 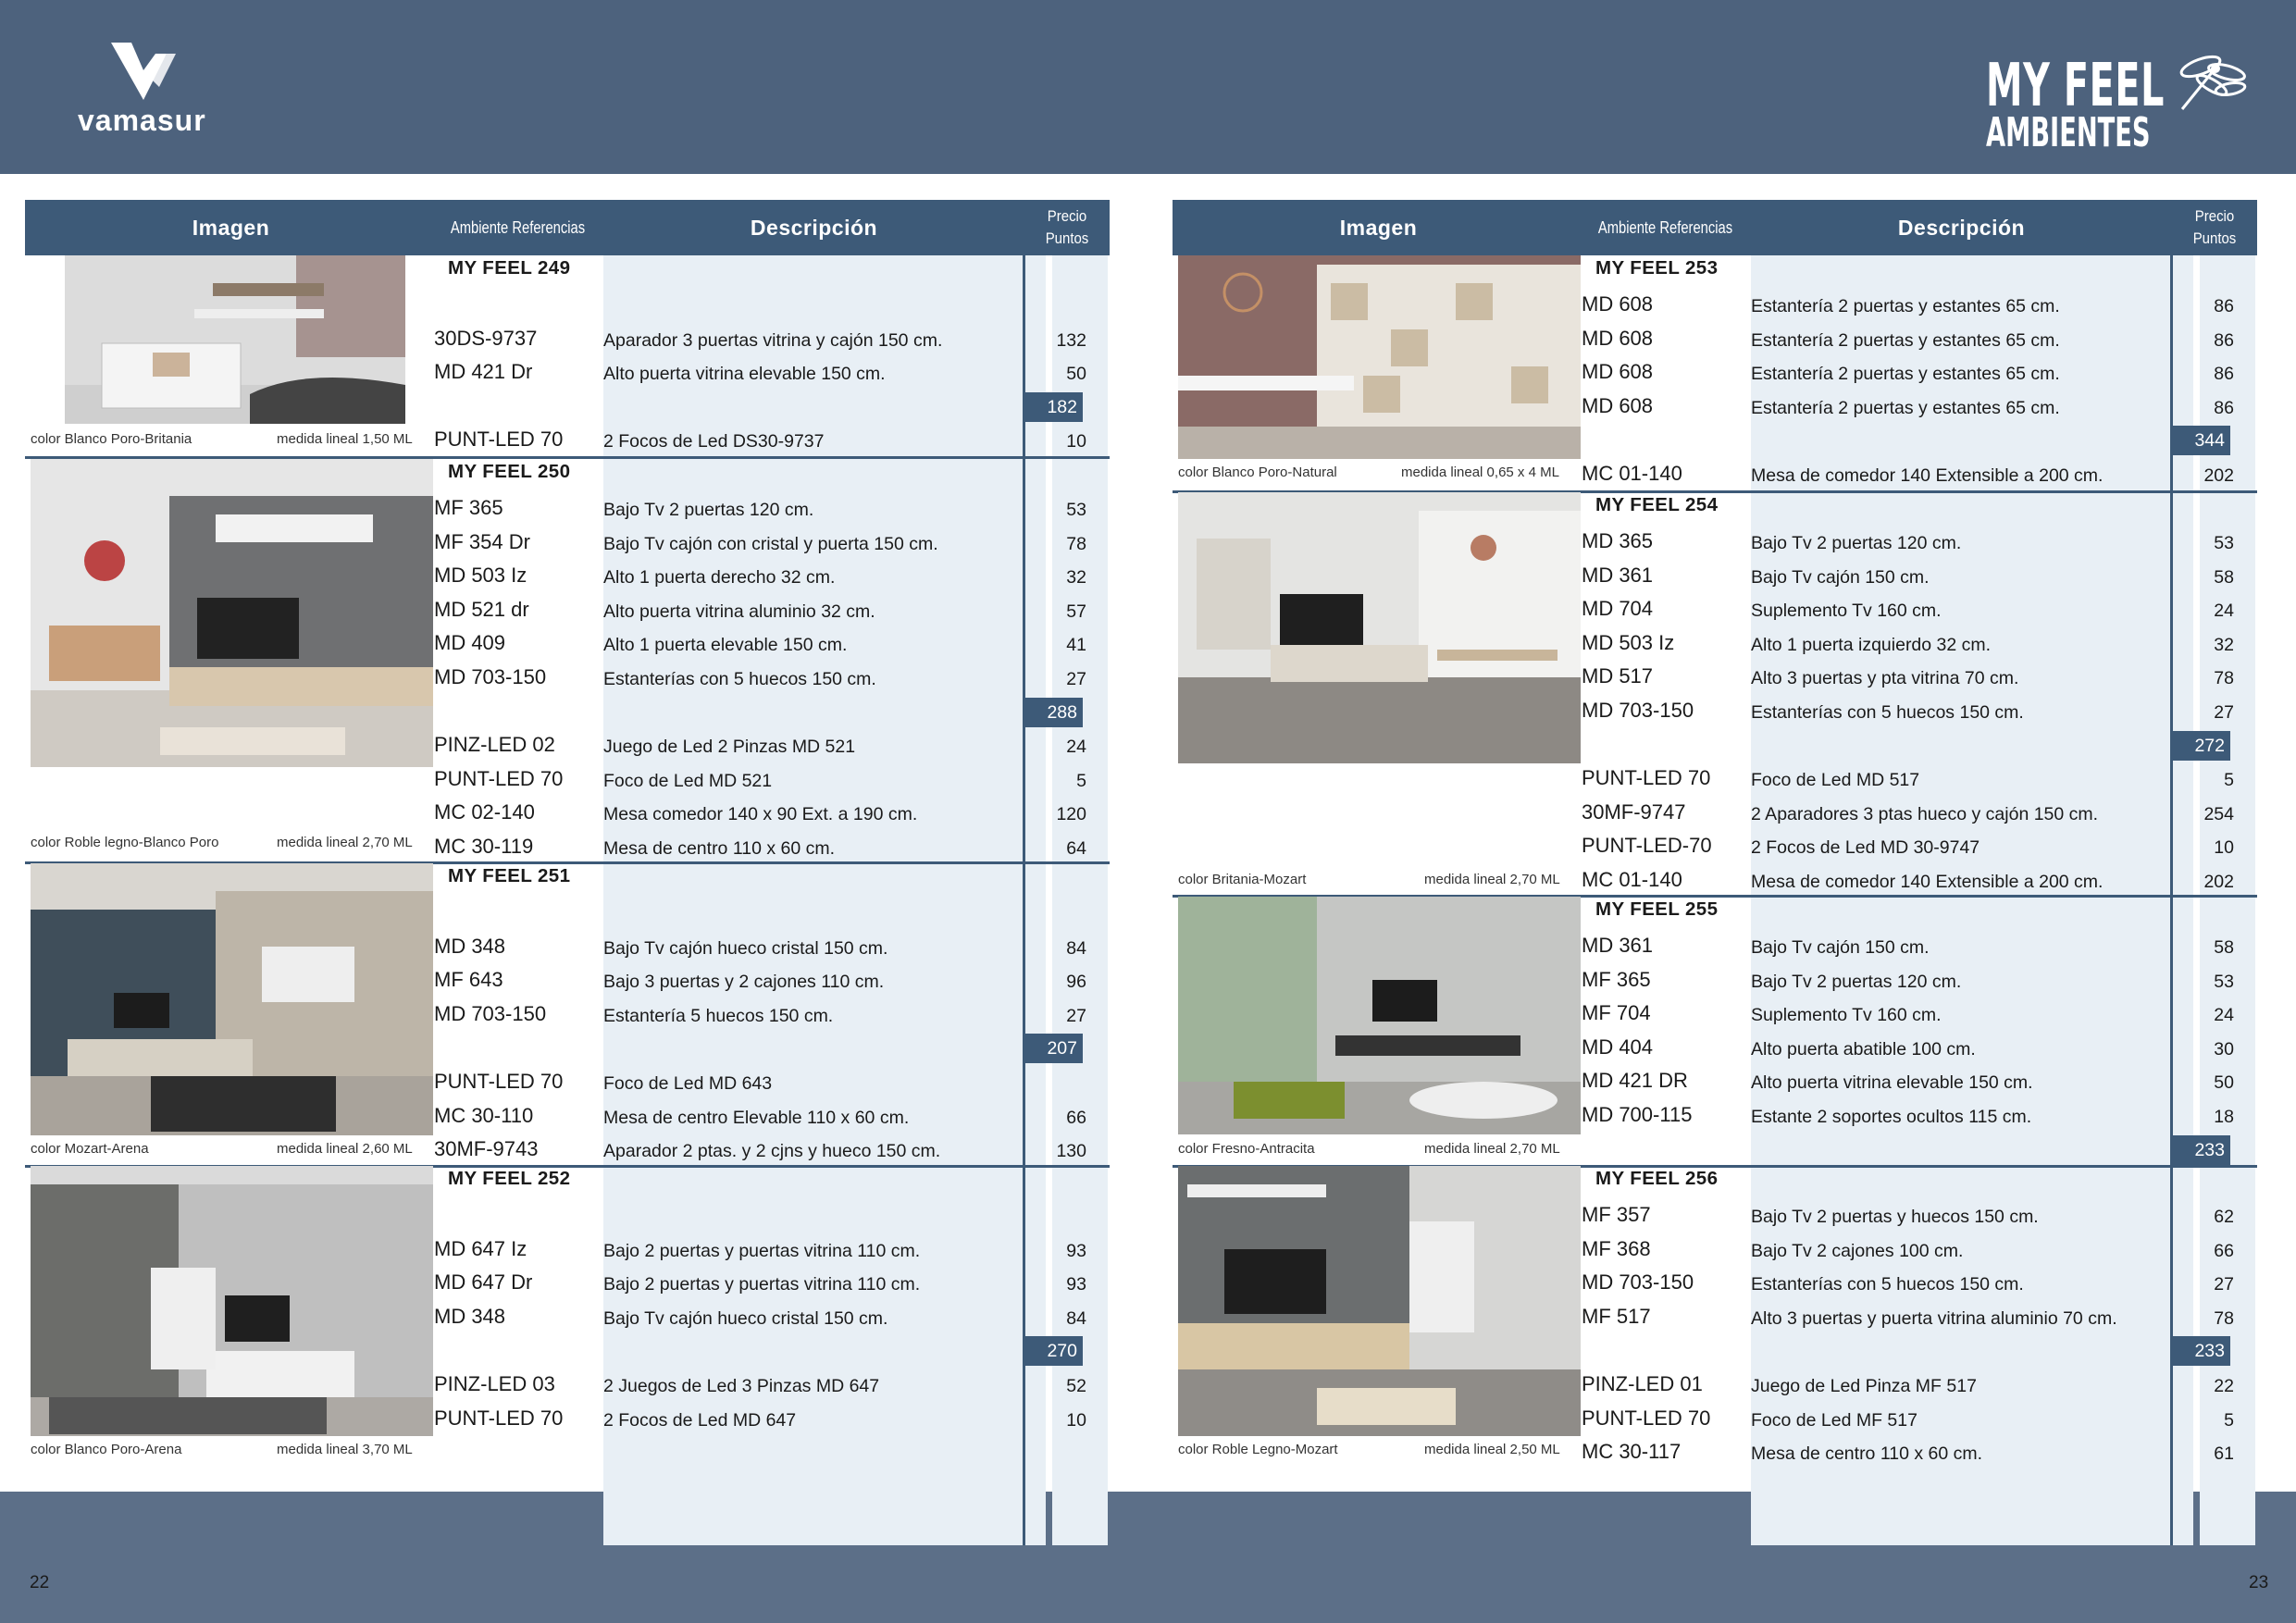 What do you see at coordinates (568, 1082) in the screenshot?
I see `table-row: PUNT-LED 70 Foco de Led MD 643` at bounding box center [568, 1082].